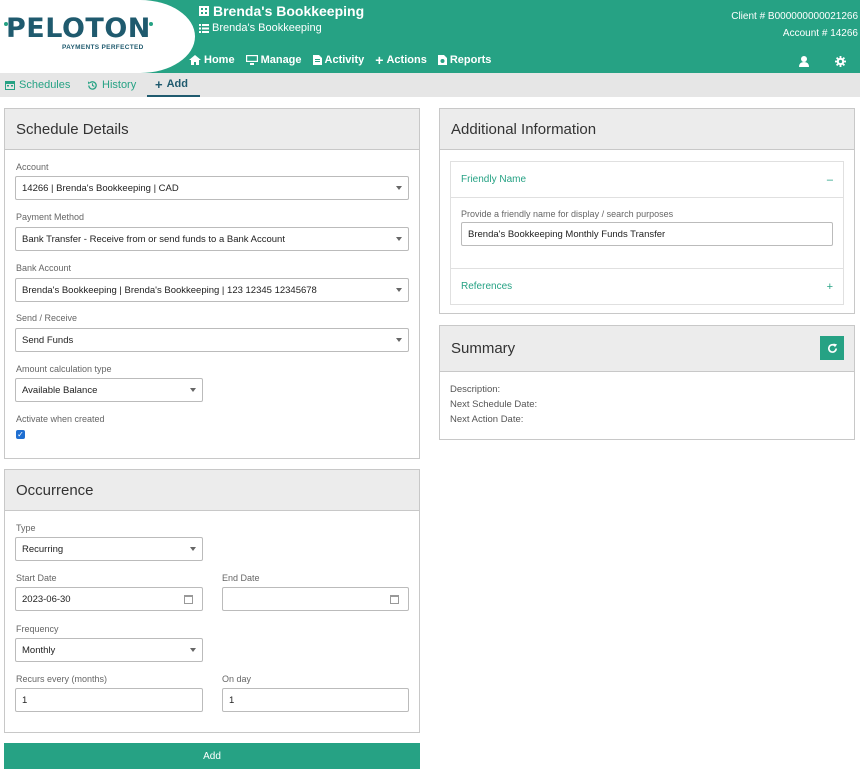  I want to click on add-button: Add, so click(212, 756).